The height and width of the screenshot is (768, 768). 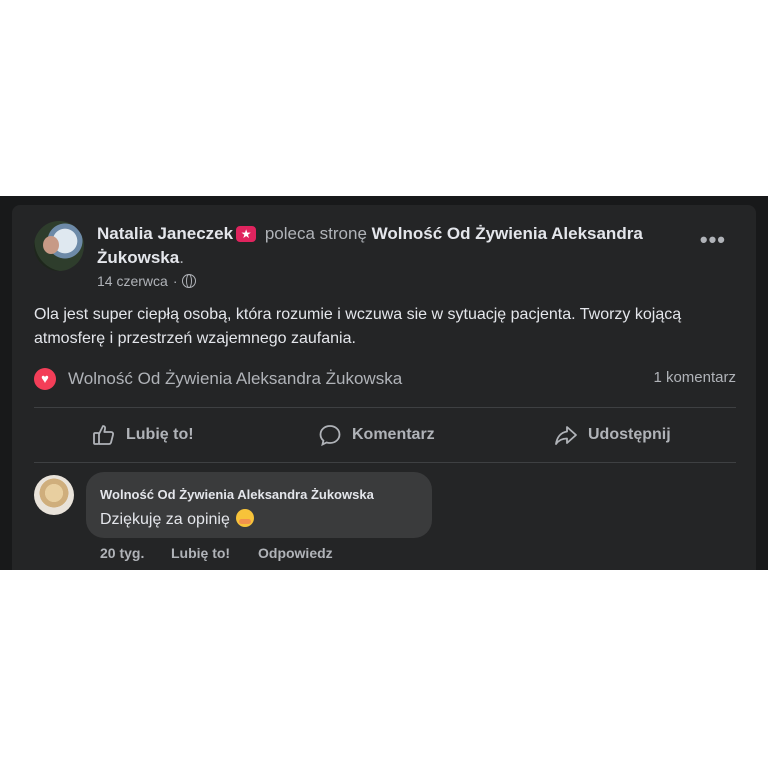 What do you see at coordinates (160, 434) in the screenshot?
I see `like-label: Lubię to!` at bounding box center [160, 434].